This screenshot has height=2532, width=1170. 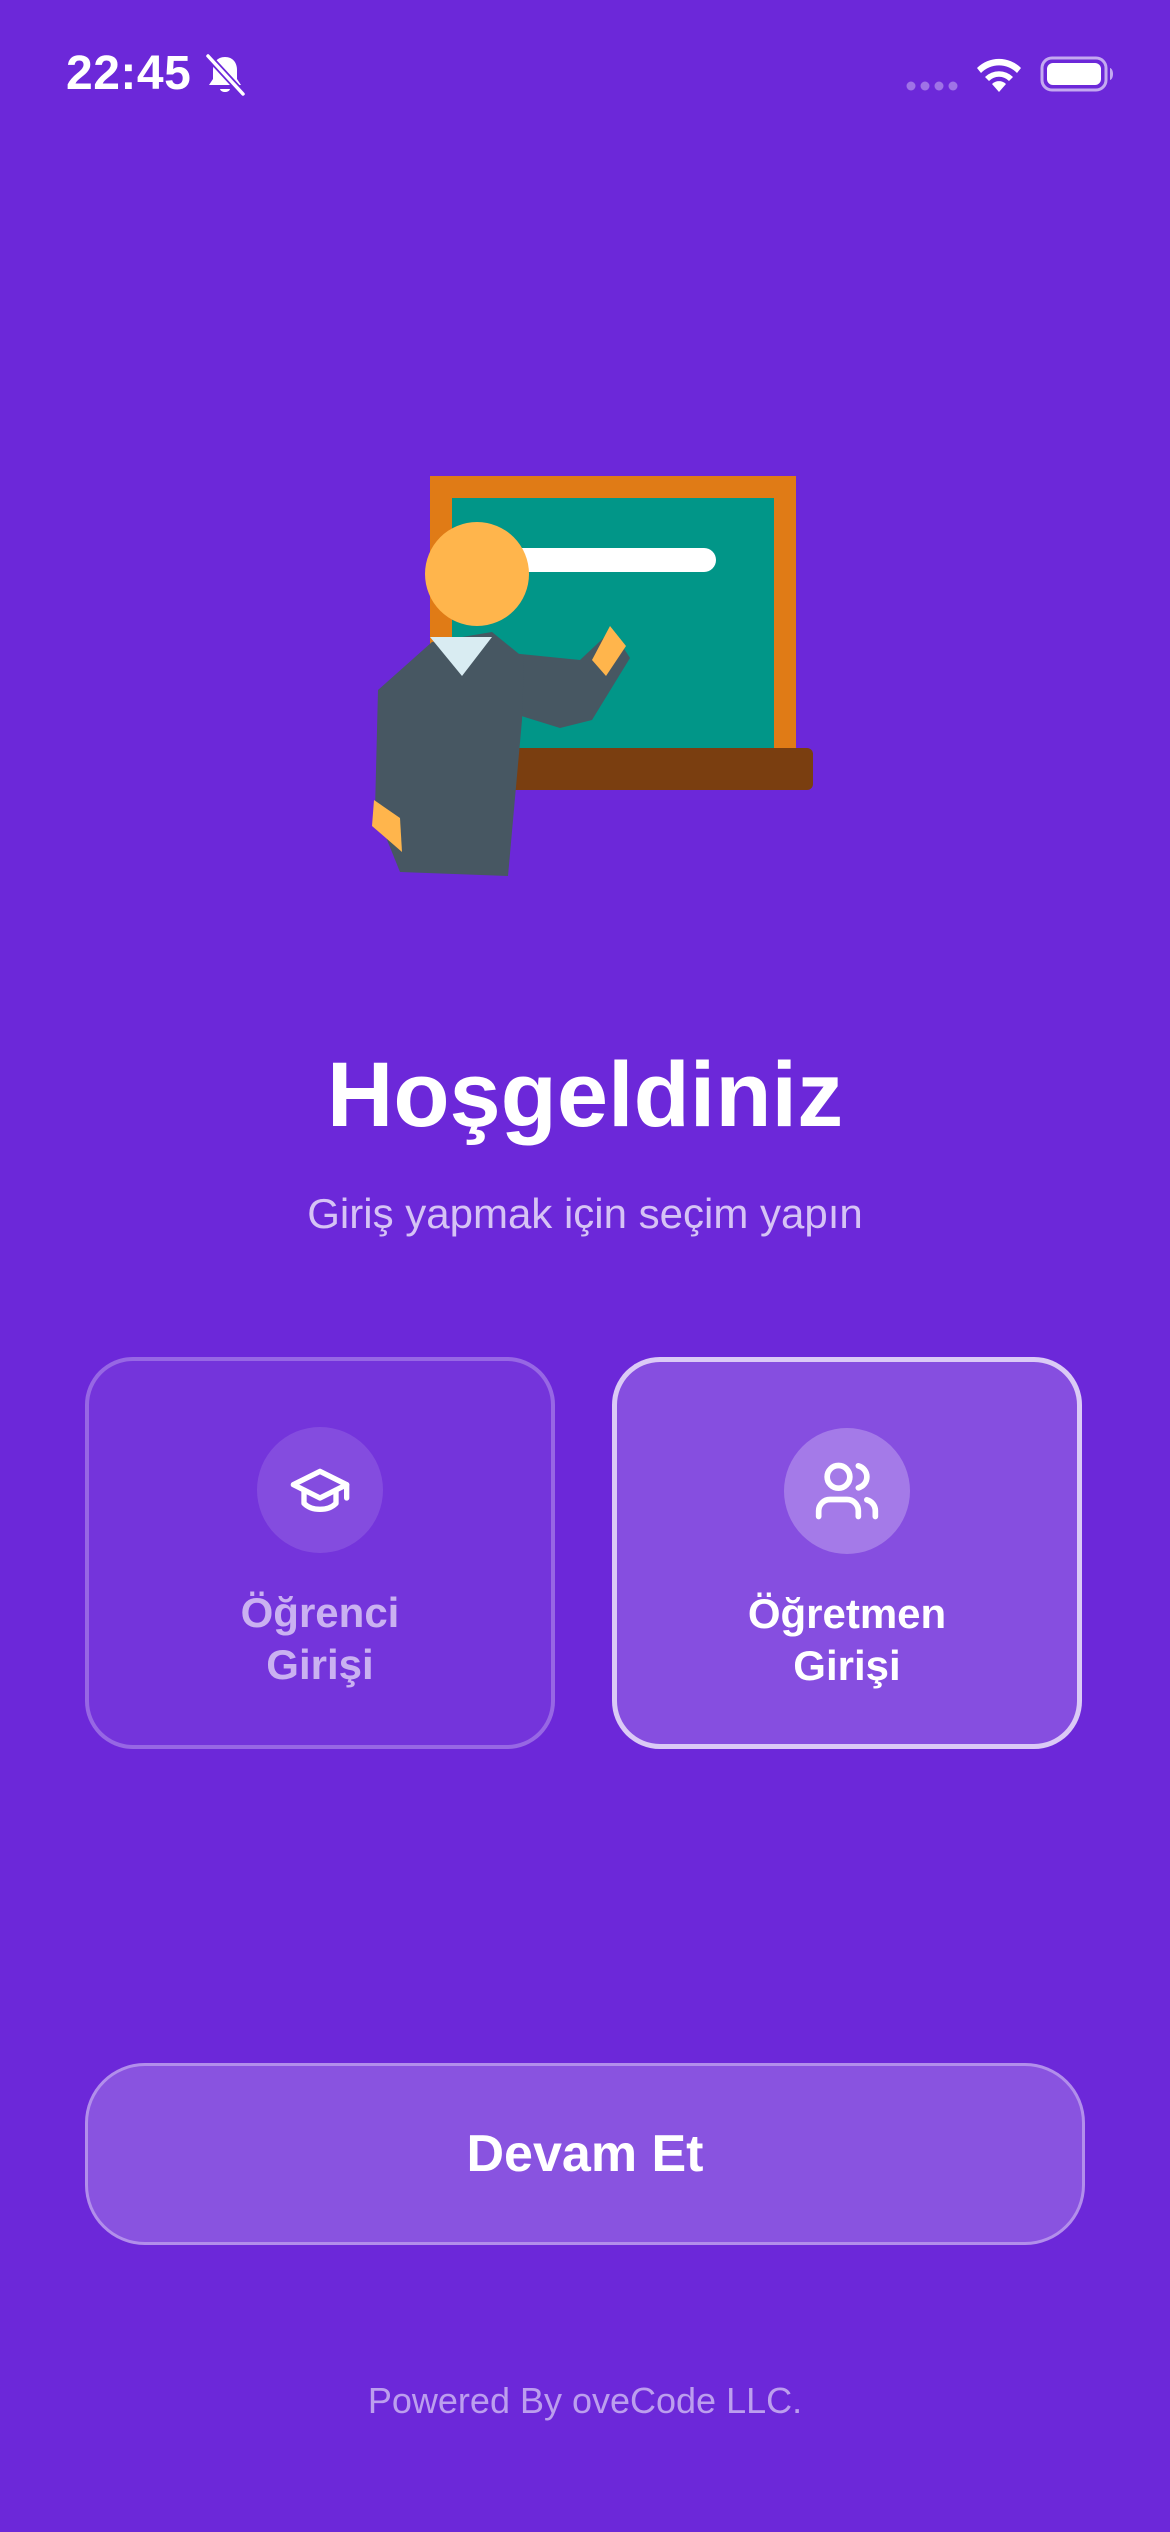 I want to click on teacher-at-blackboard-illustration, so click(x=592, y=676).